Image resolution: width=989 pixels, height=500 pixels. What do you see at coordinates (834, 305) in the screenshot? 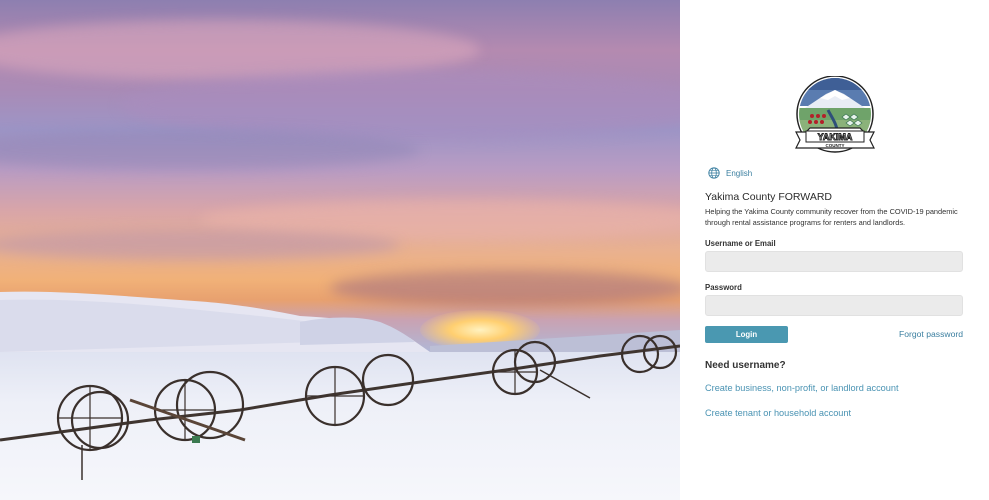
I see `password-input` at bounding box center [834, 305].